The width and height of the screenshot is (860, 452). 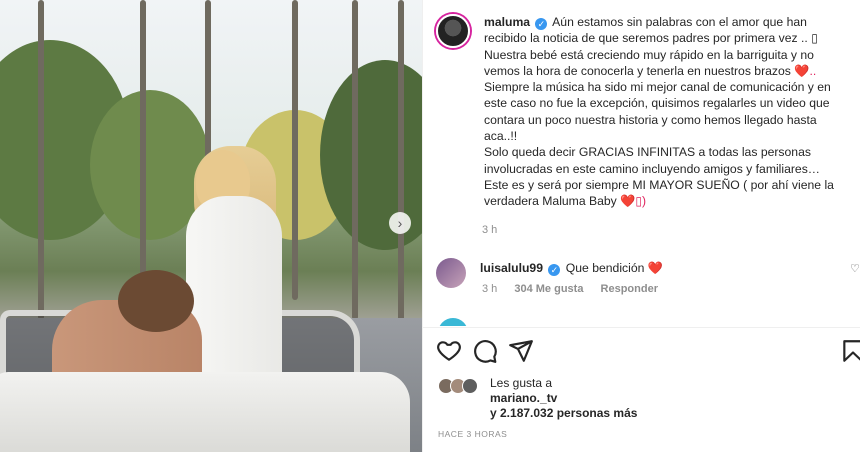 I want to click on author-username: maluma, so click(x=507, y=22).